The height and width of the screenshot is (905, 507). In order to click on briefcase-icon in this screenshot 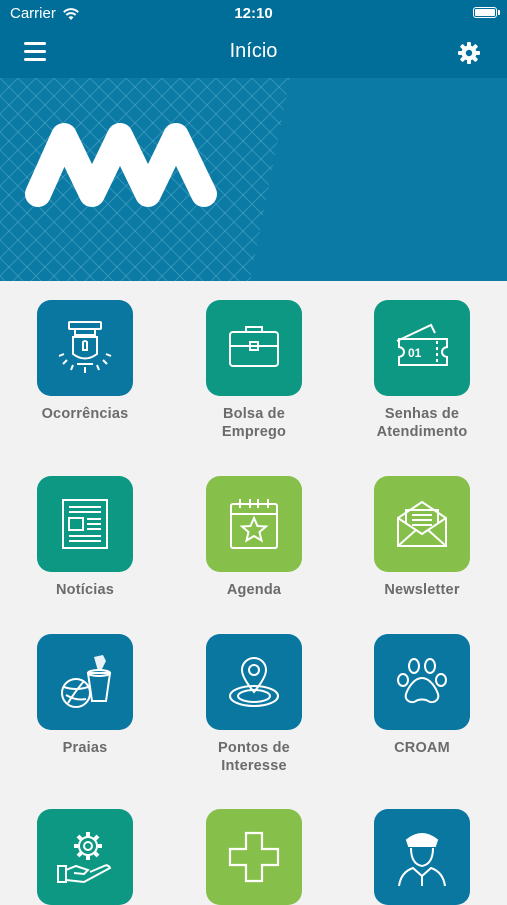, I will do `click(254, 346)`.